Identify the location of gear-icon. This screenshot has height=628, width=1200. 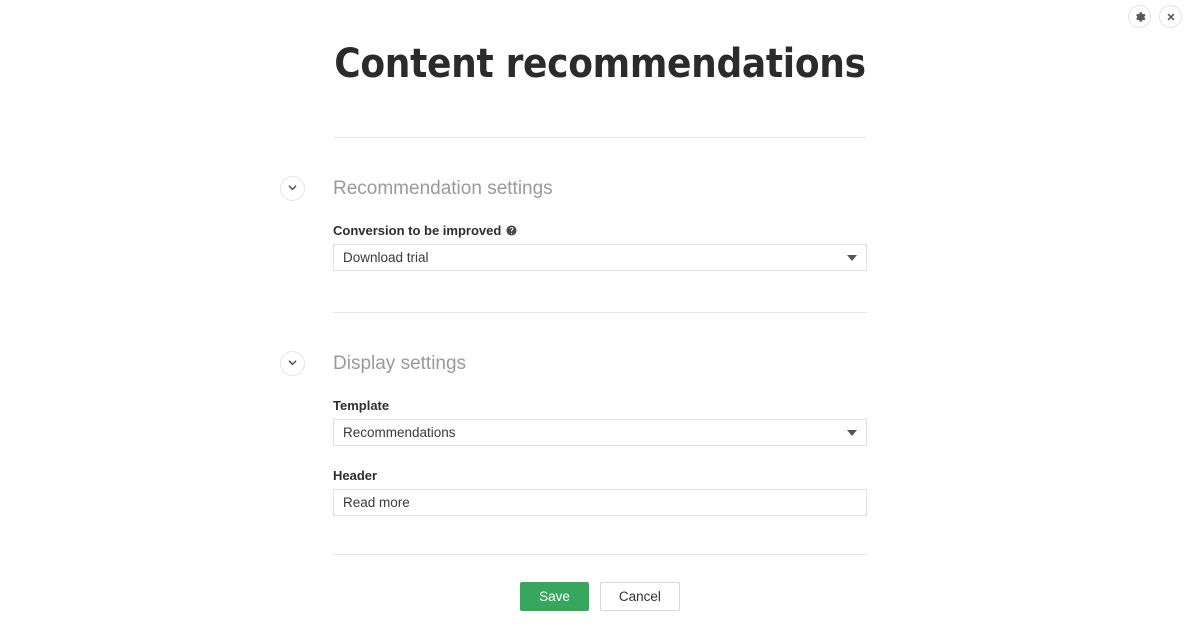
(1140, 17).